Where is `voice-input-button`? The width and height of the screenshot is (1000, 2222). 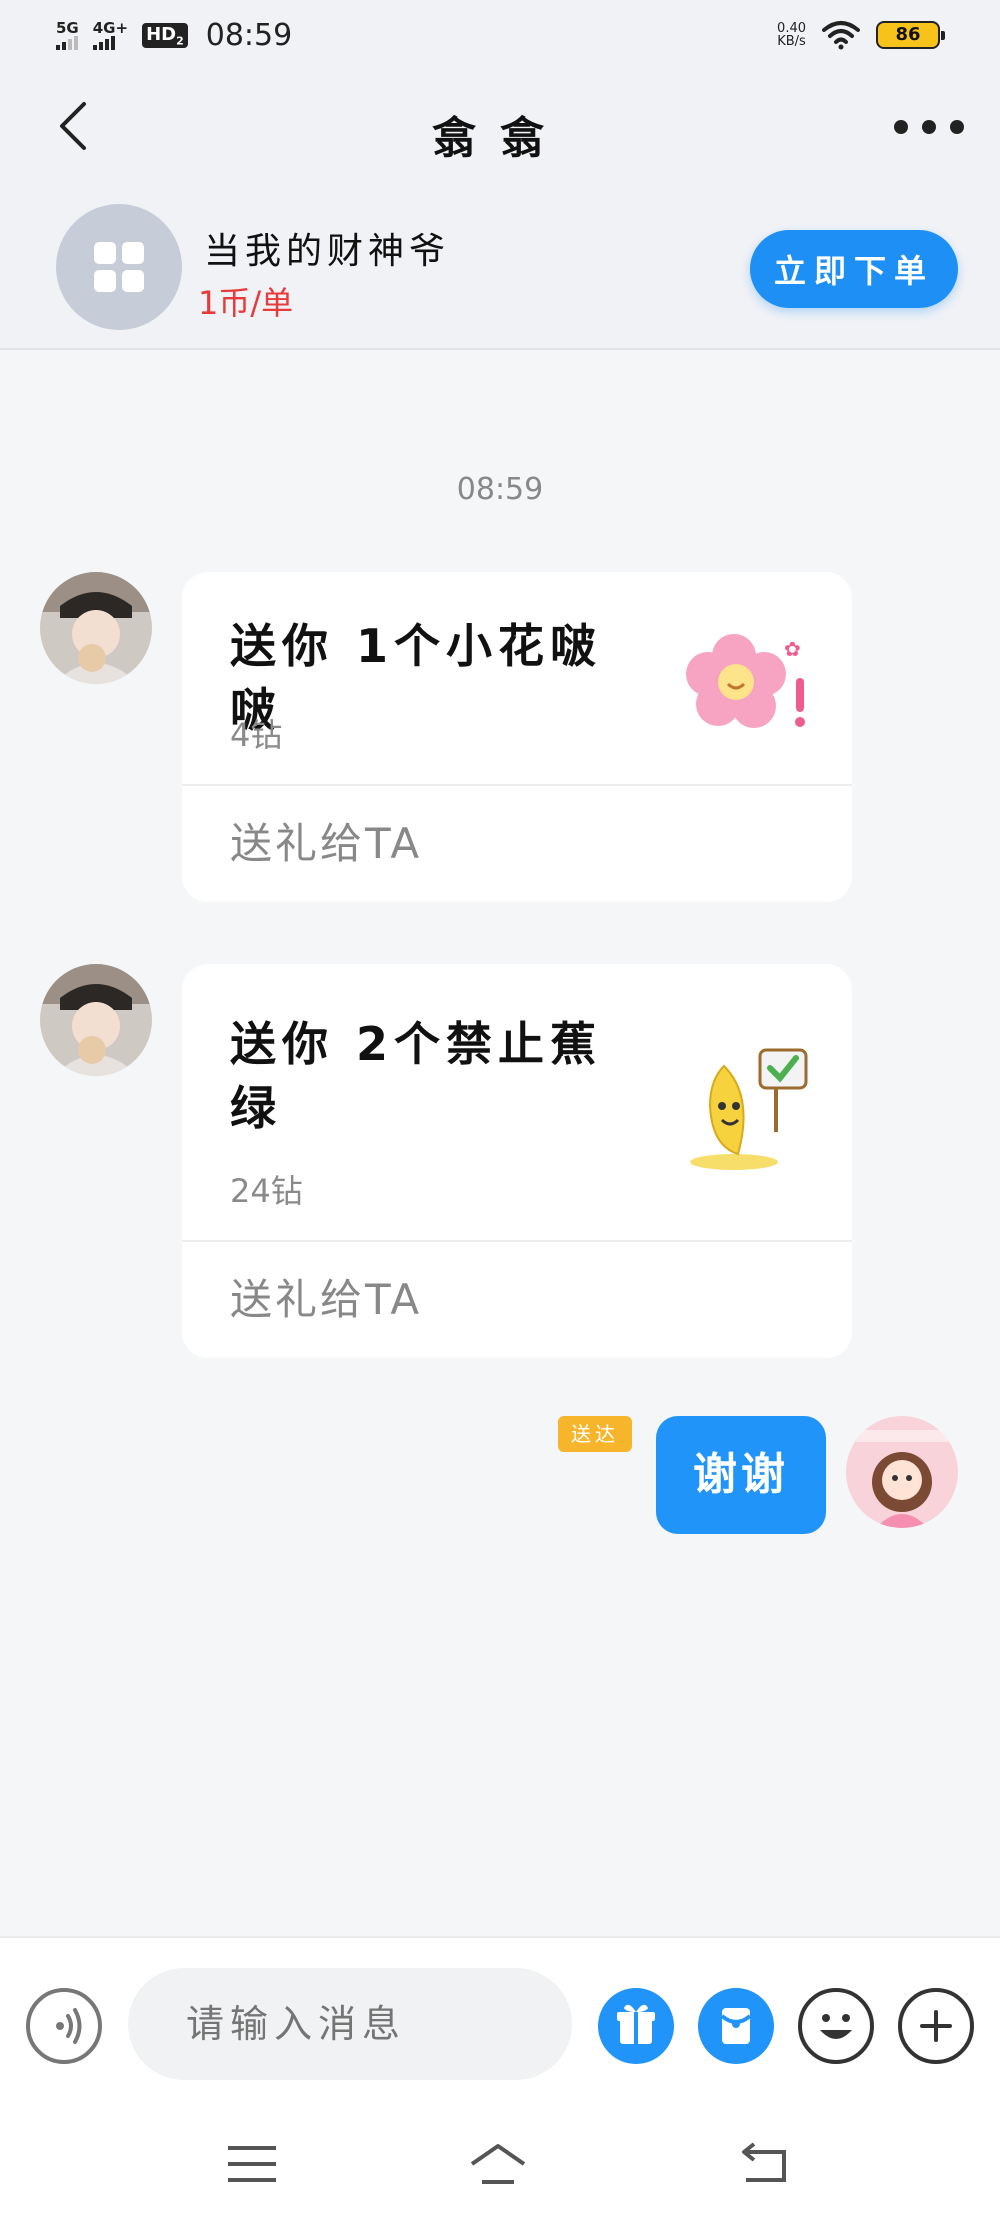 voice-input-button is located at coordinates (64, 2026).